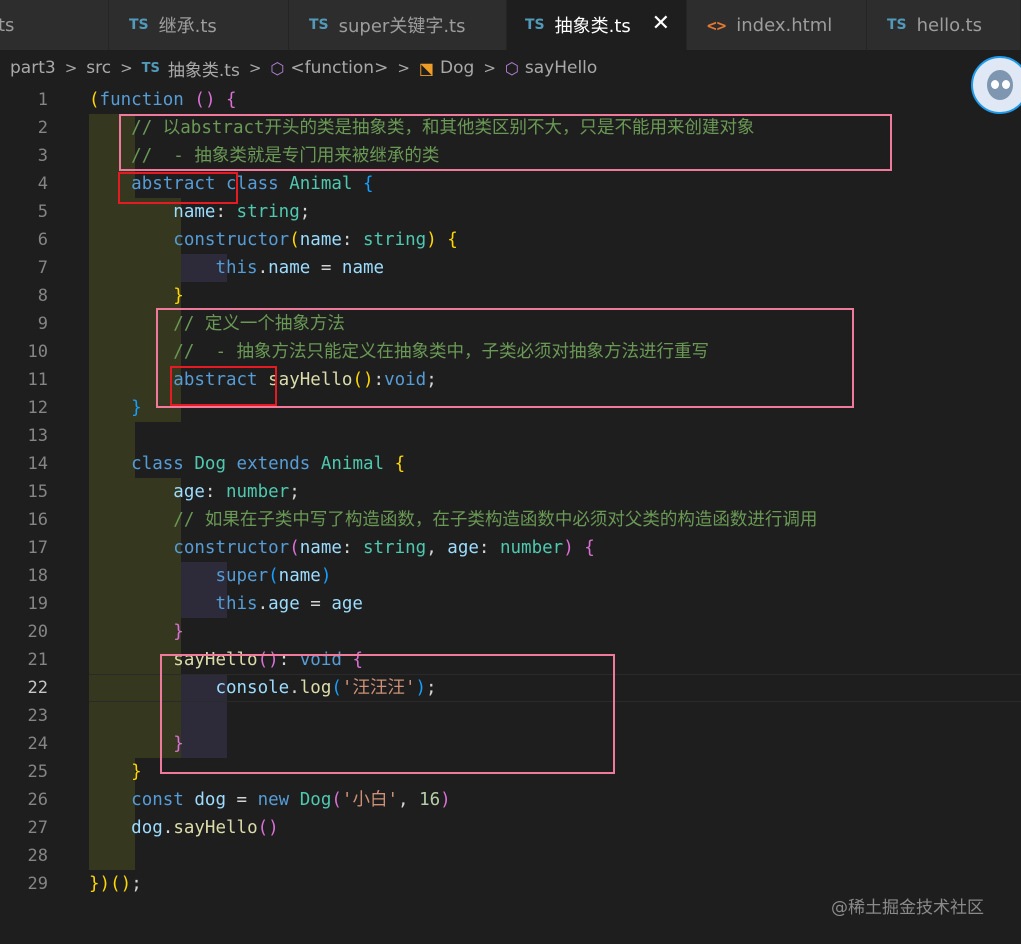 This screenshot has height=944, width=1021. I want to click on tab-super-keyword: TS super关键字.ts, so click(398, 25).